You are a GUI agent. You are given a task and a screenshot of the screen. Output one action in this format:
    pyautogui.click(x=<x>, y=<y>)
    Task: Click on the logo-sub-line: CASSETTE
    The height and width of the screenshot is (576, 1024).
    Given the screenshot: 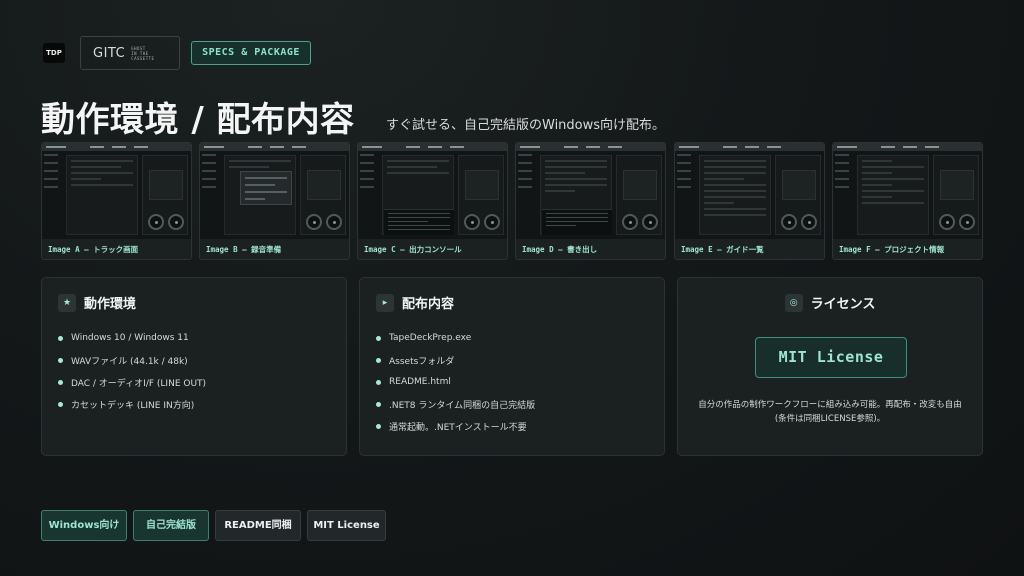 What is the action you would take?
    pyautogui.click(x=143, y=58)
    